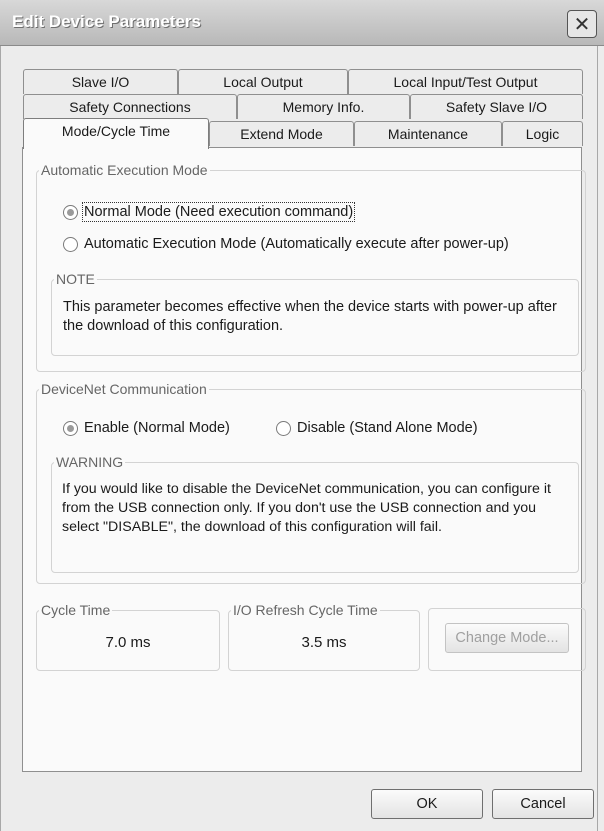 Image resolution: width=604 pixels, height=831 pixels. What do you see at coordinates (70, 212) in the screenshot?
I see `normal-mode-radio` at bounding box center [70, 212].